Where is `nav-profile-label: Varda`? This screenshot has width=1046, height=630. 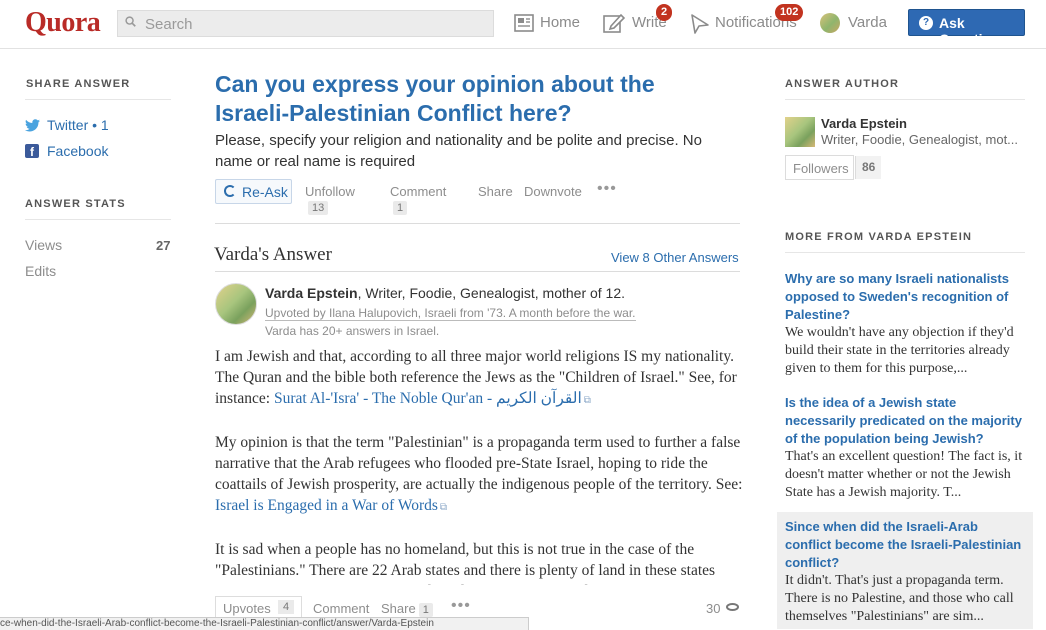 nav-profile-label: Varda is located at coordinates (867, 22).